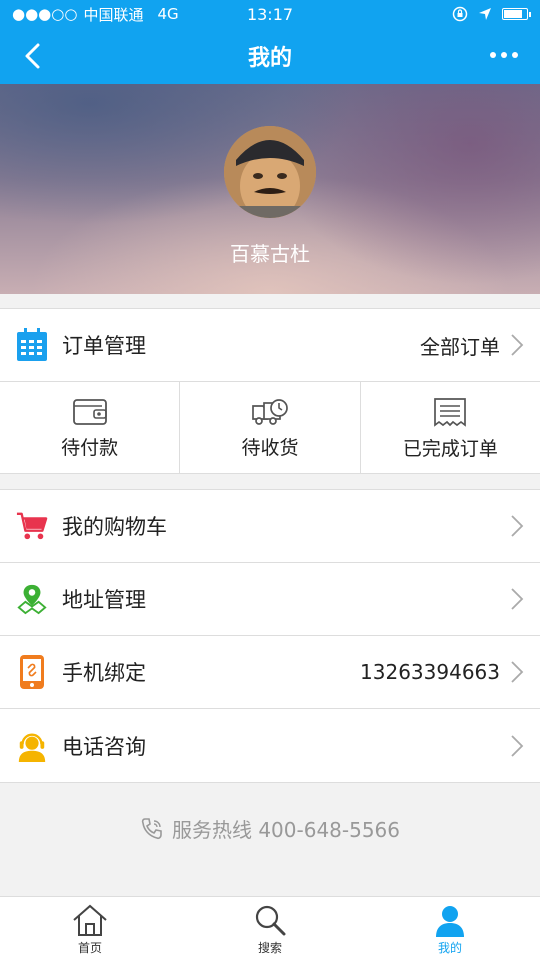 The height and width of the screenshot is (960, 540). I want to click on bottom-tab-bar: 首页 搜索 我的, so click(270, 928).